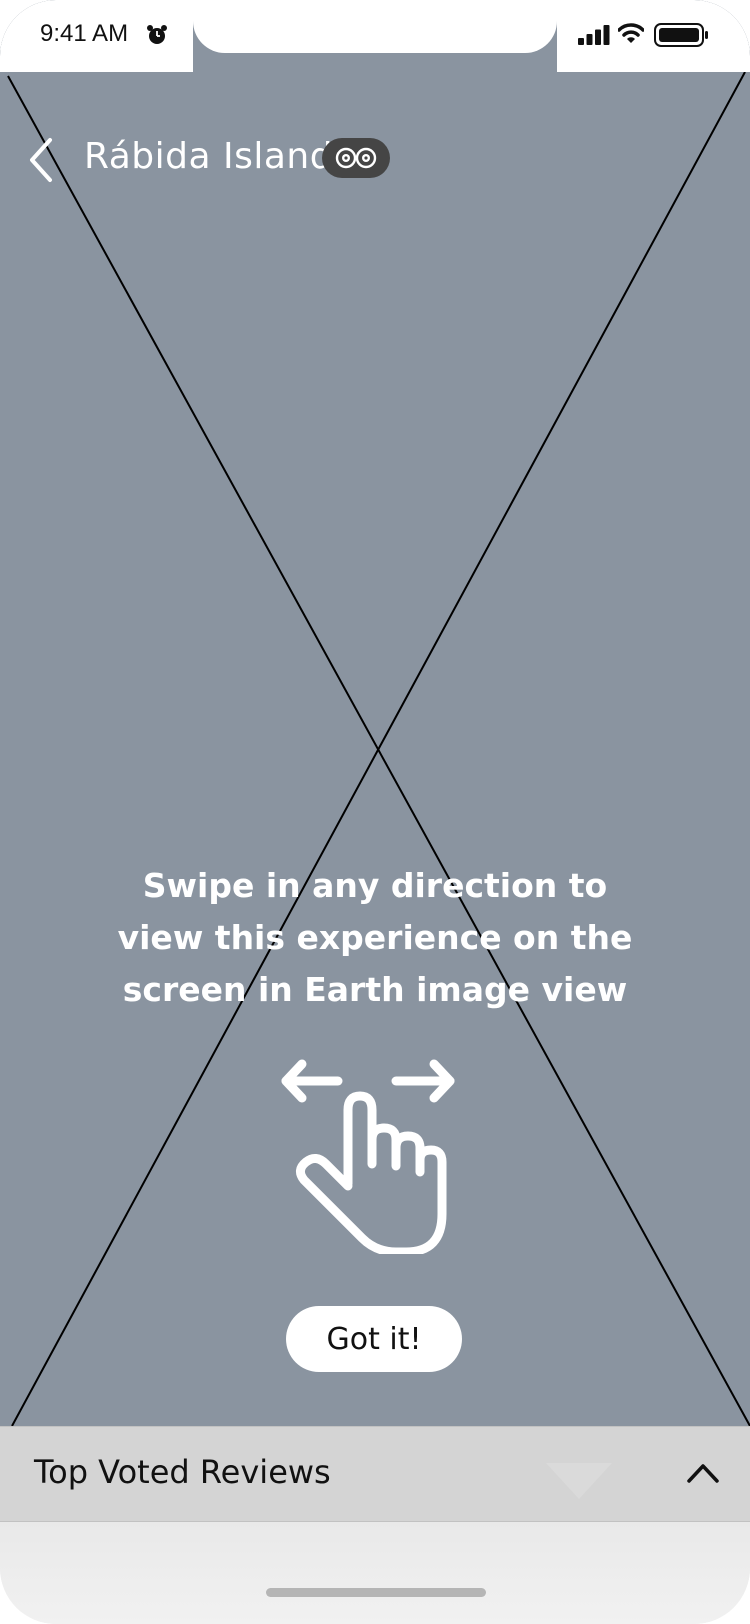  I want to click on bottom-safe-area, so click(375, 1573).